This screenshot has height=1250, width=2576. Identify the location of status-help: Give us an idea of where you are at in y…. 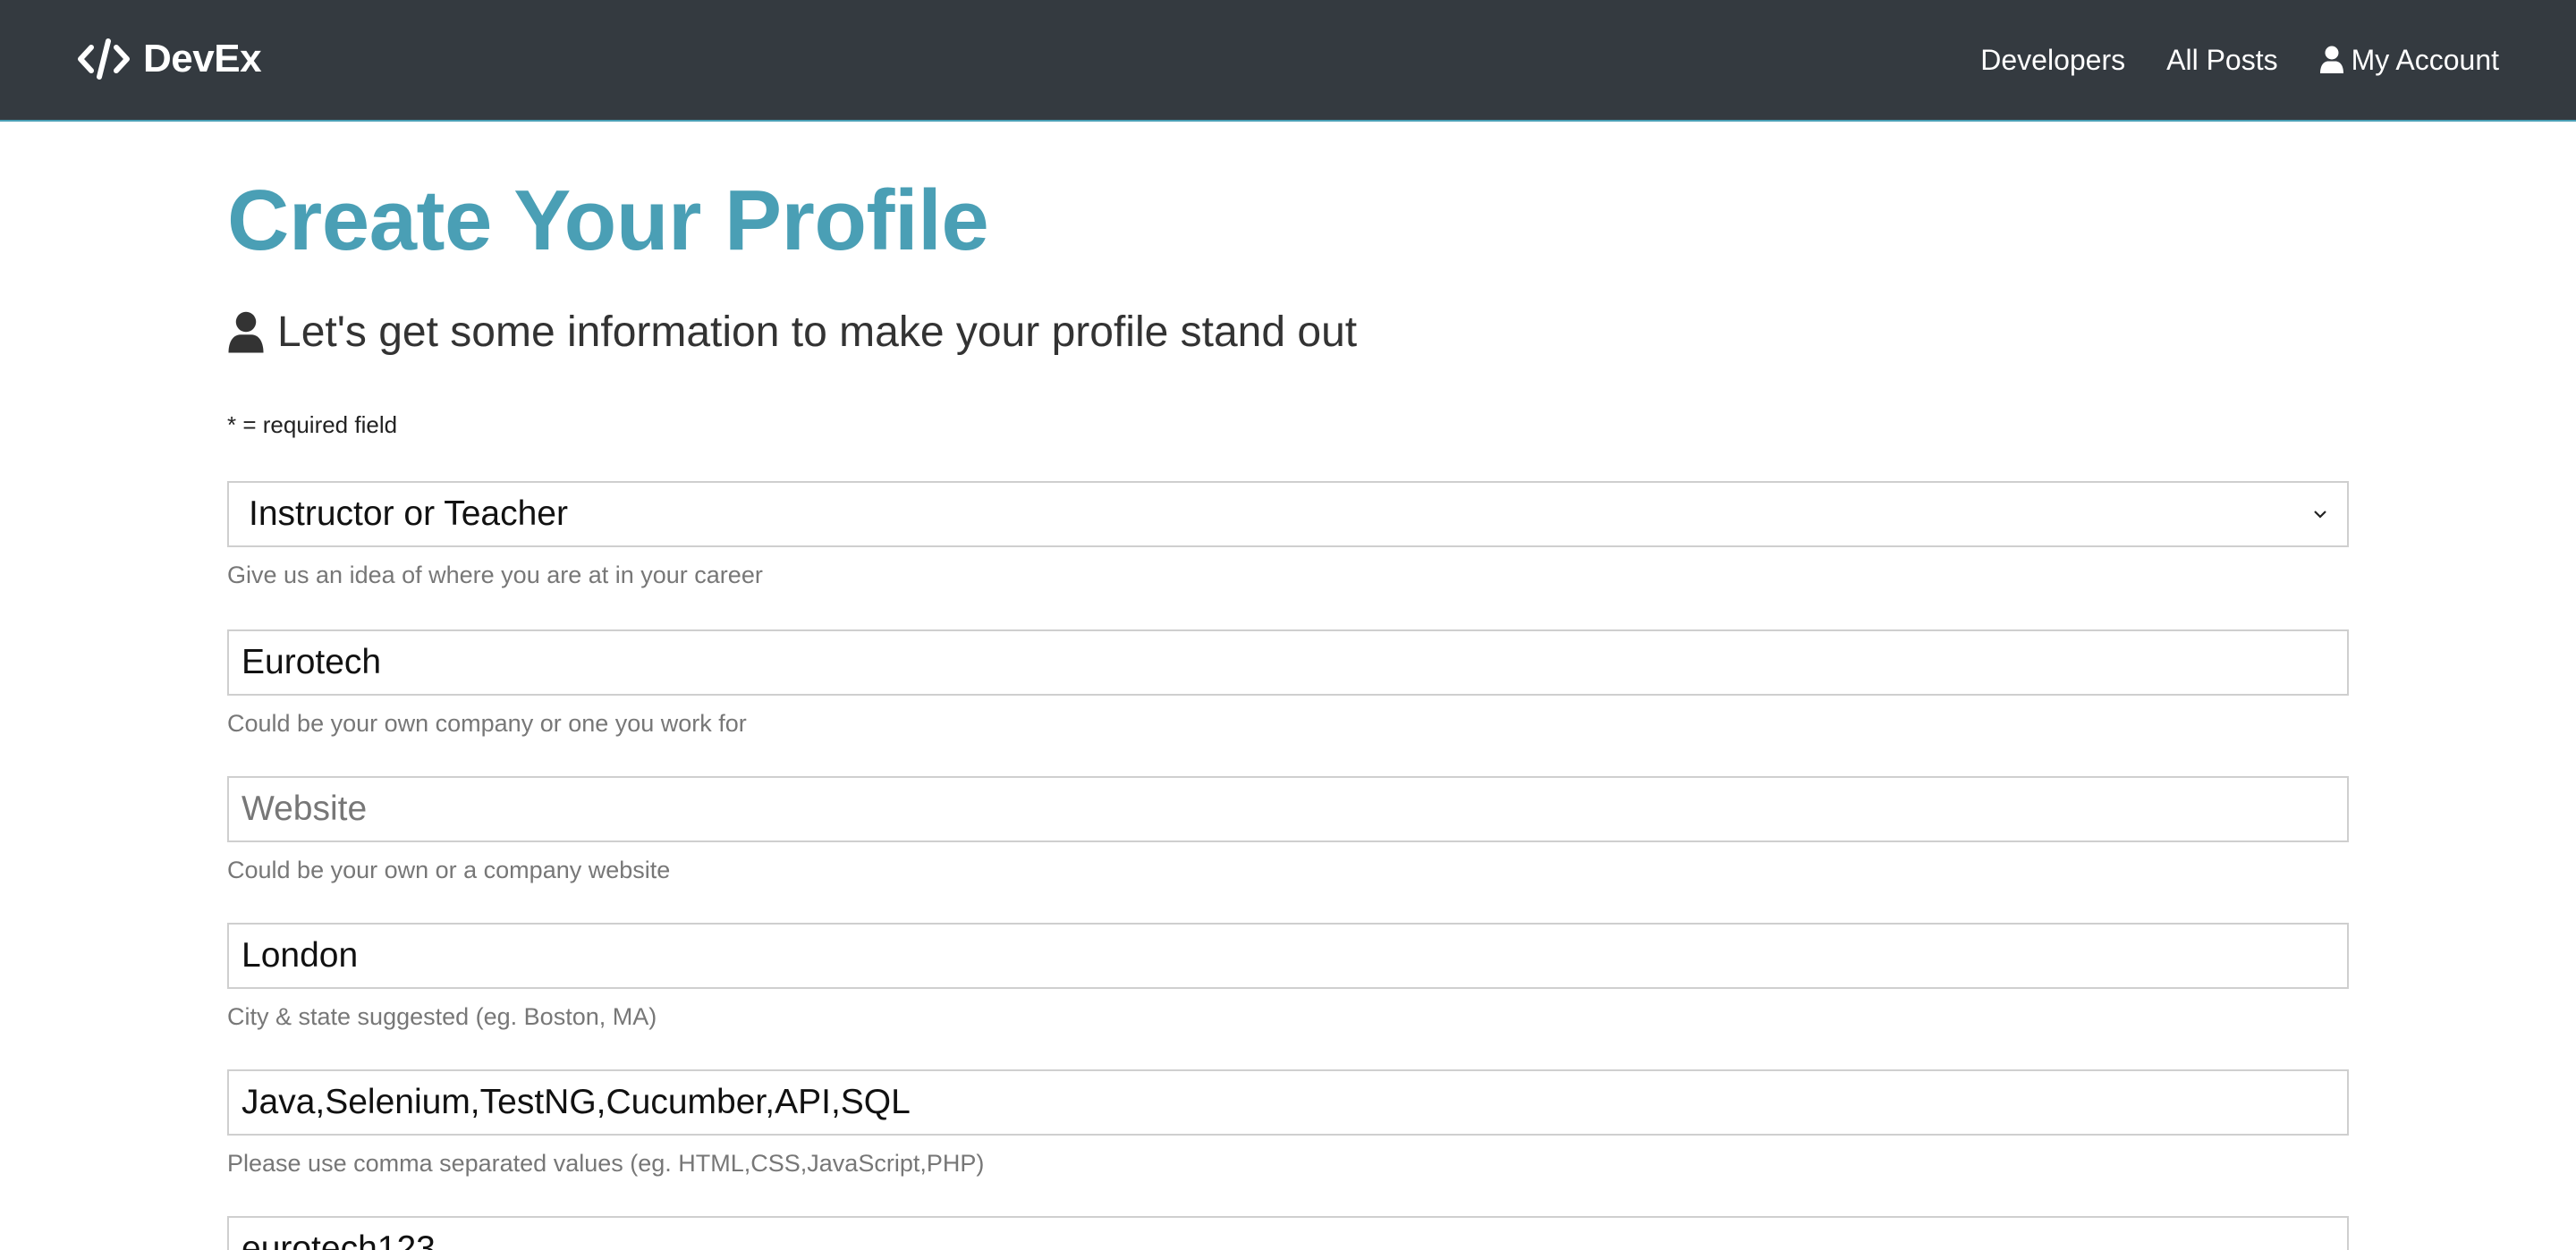
(495, 575).